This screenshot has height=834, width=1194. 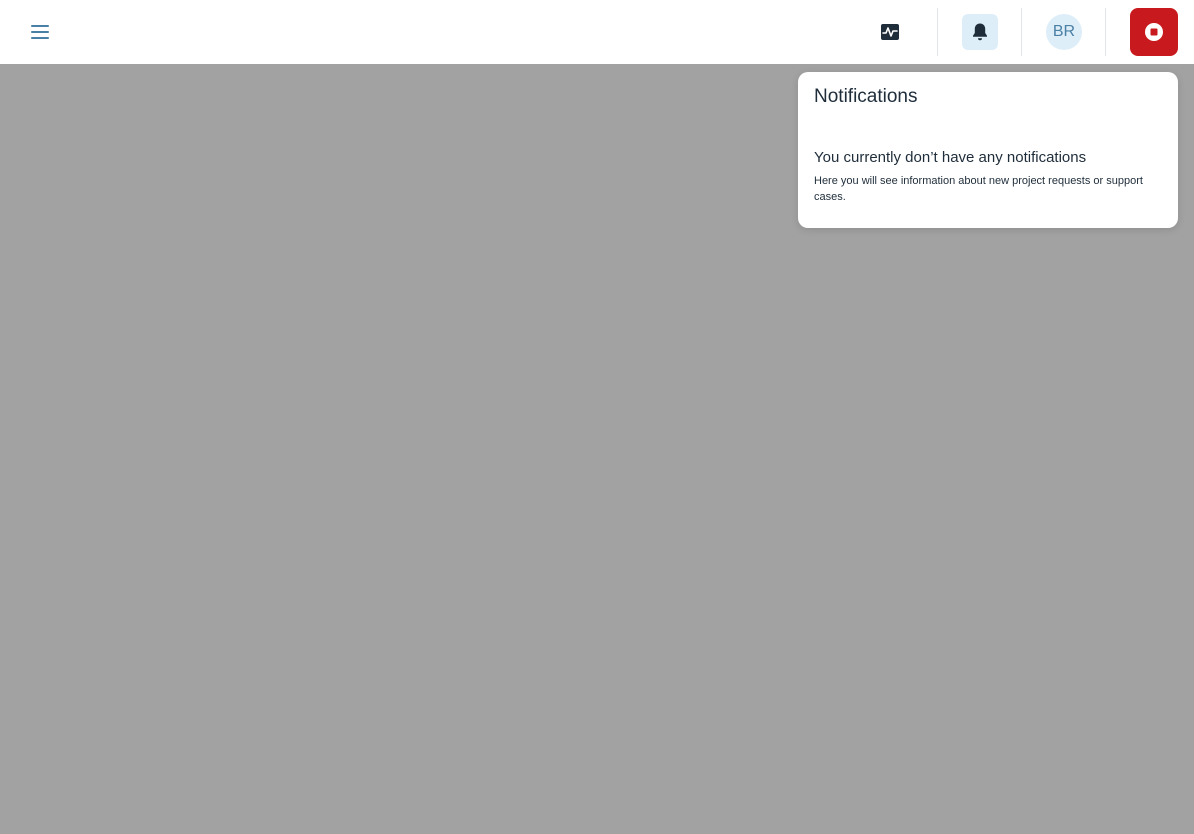 I want to click on hamburger-menu-button, so click(x=40, y=32).